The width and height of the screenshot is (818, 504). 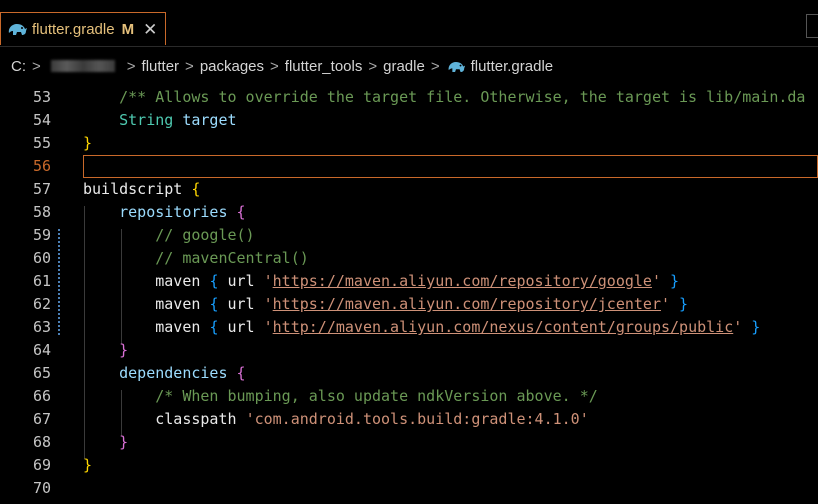 What do you see at coordinates (41, 396) in the screenshot?
I see `line-number: 66` at bounding box center [41, 396].